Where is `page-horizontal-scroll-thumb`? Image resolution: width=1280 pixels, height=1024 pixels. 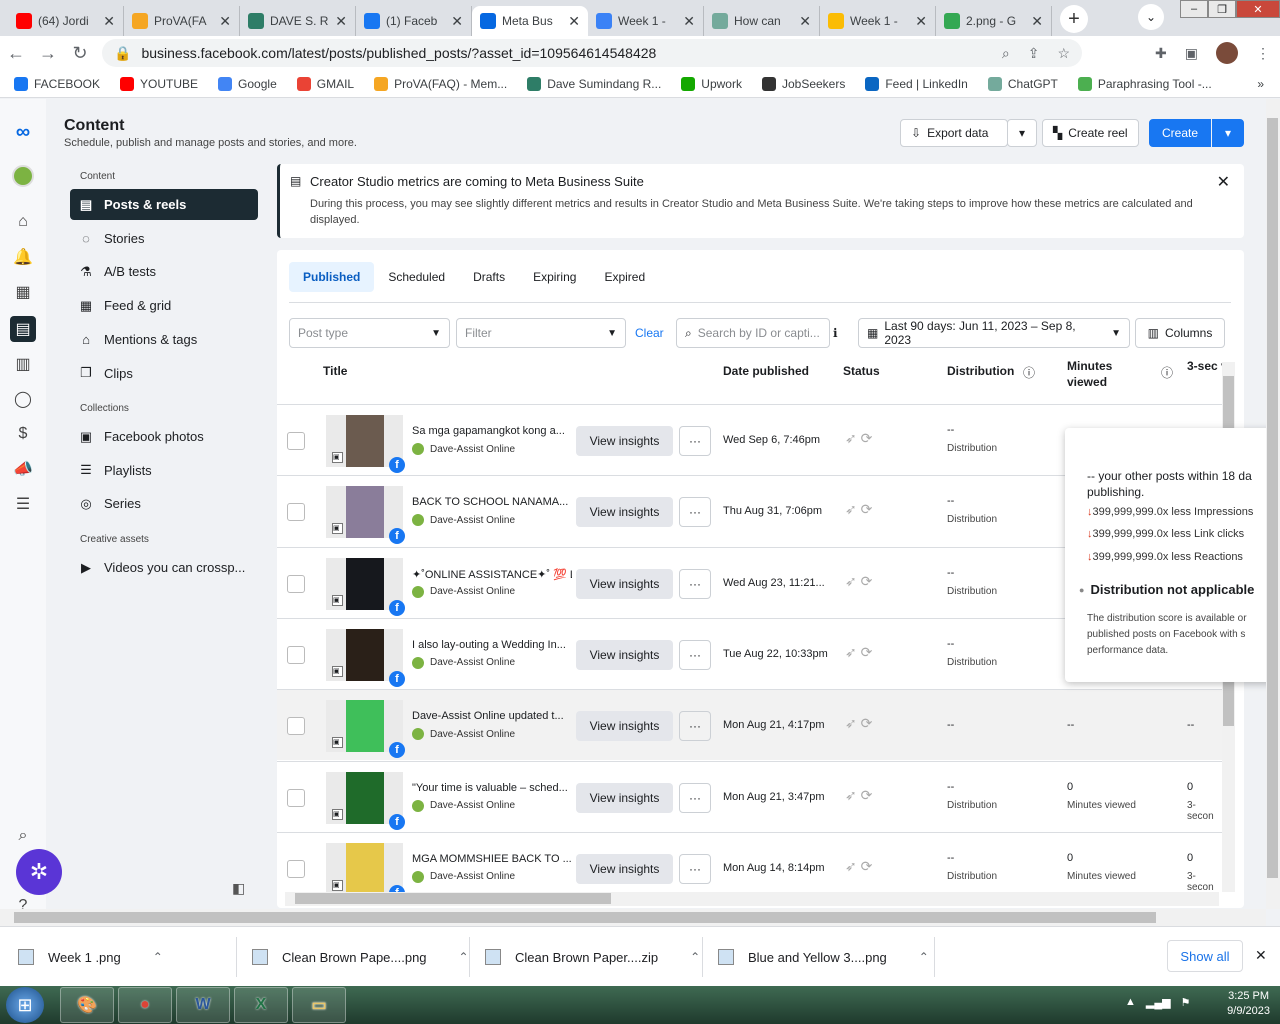 page-horizontal-scroll-thumb is located at coordinates (585, 917).